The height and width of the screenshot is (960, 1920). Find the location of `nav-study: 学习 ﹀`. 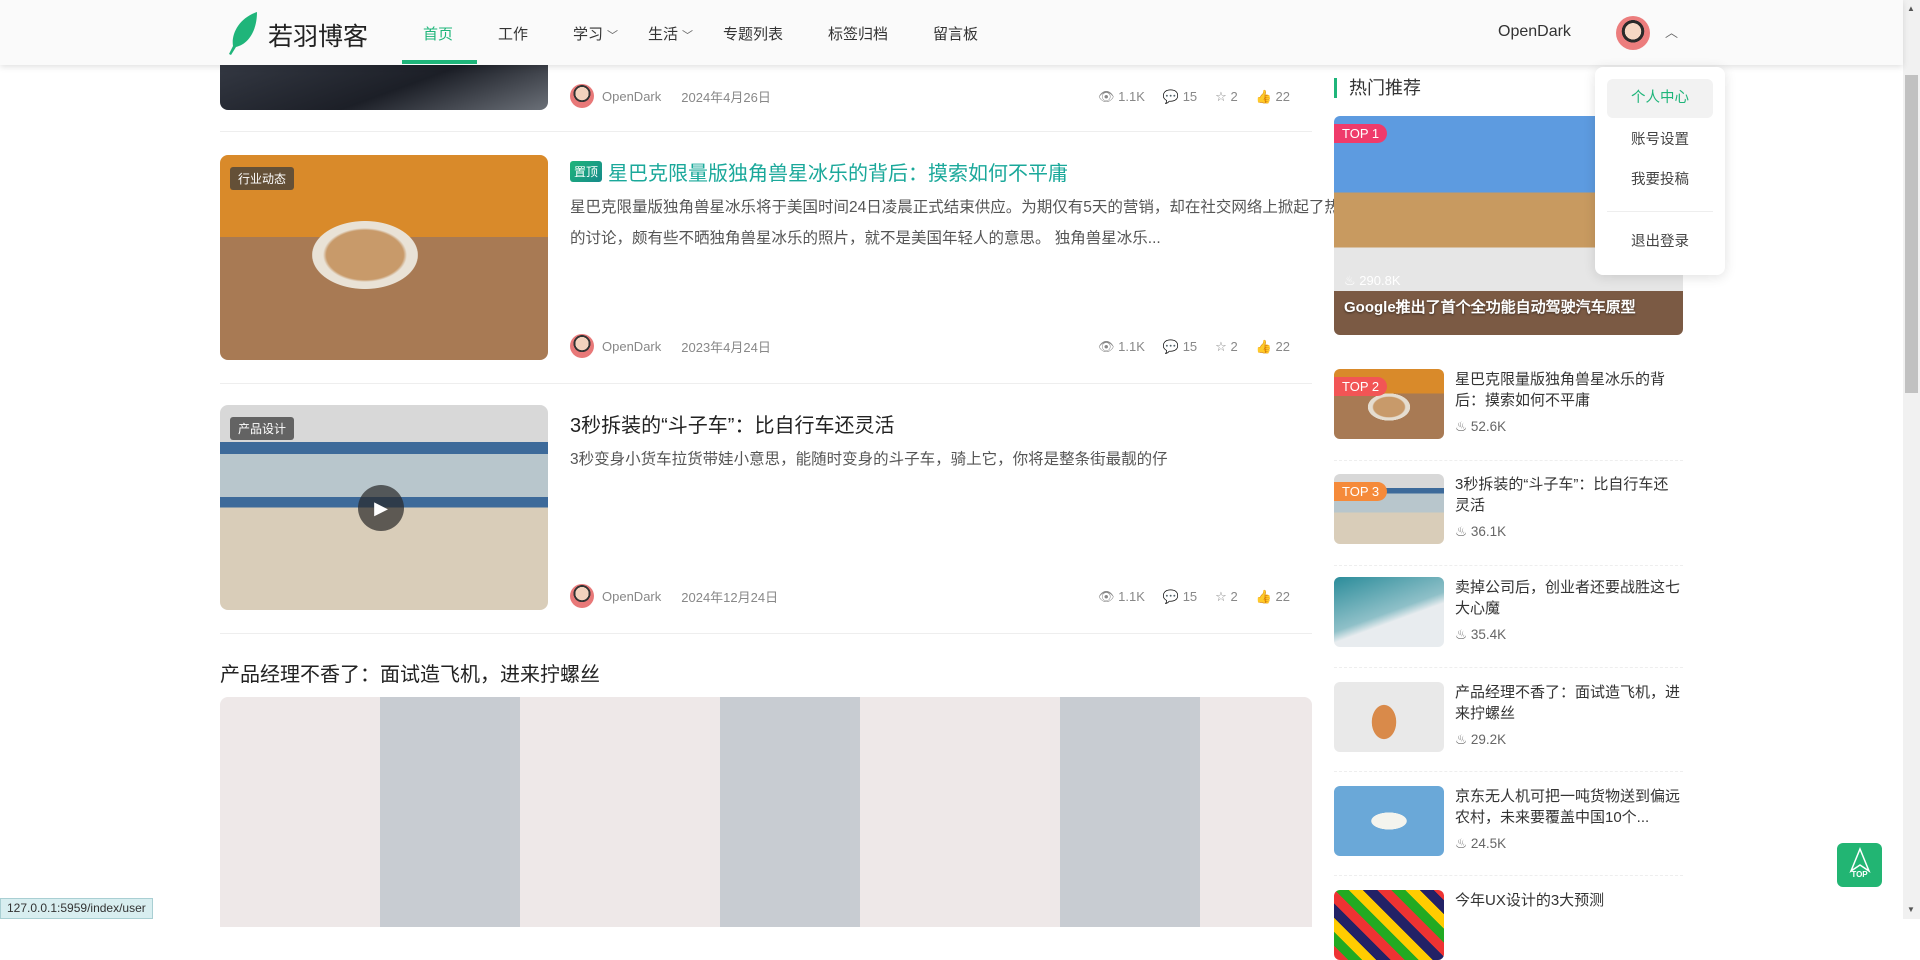

nav-study: 学习 ﹀ is located at coordinates (595, 33).